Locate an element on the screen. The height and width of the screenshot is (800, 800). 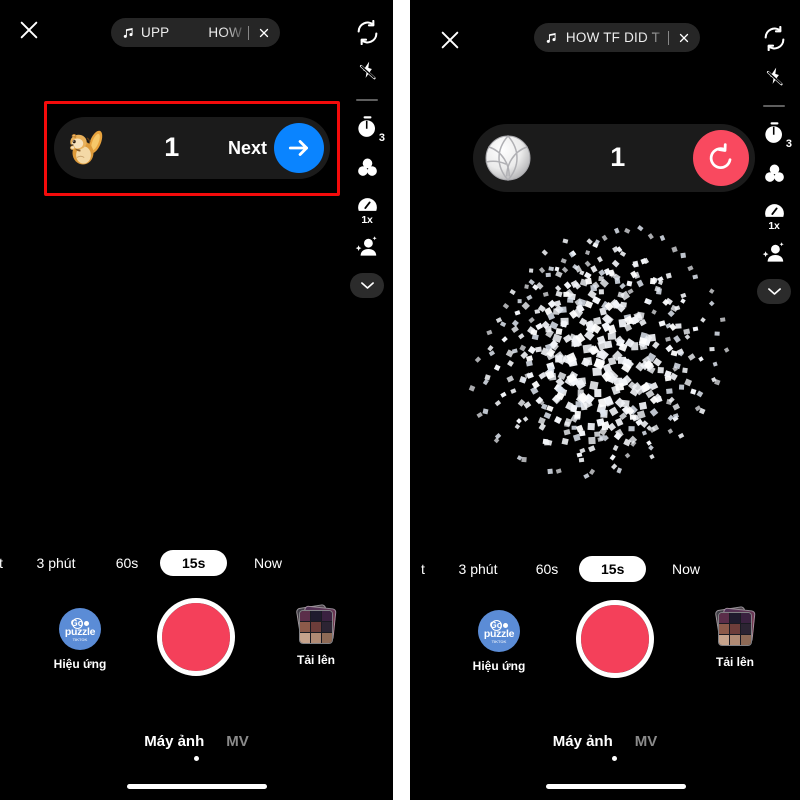
right-camera-tool-rail: 3 1x is located at coordinates (774, 161).